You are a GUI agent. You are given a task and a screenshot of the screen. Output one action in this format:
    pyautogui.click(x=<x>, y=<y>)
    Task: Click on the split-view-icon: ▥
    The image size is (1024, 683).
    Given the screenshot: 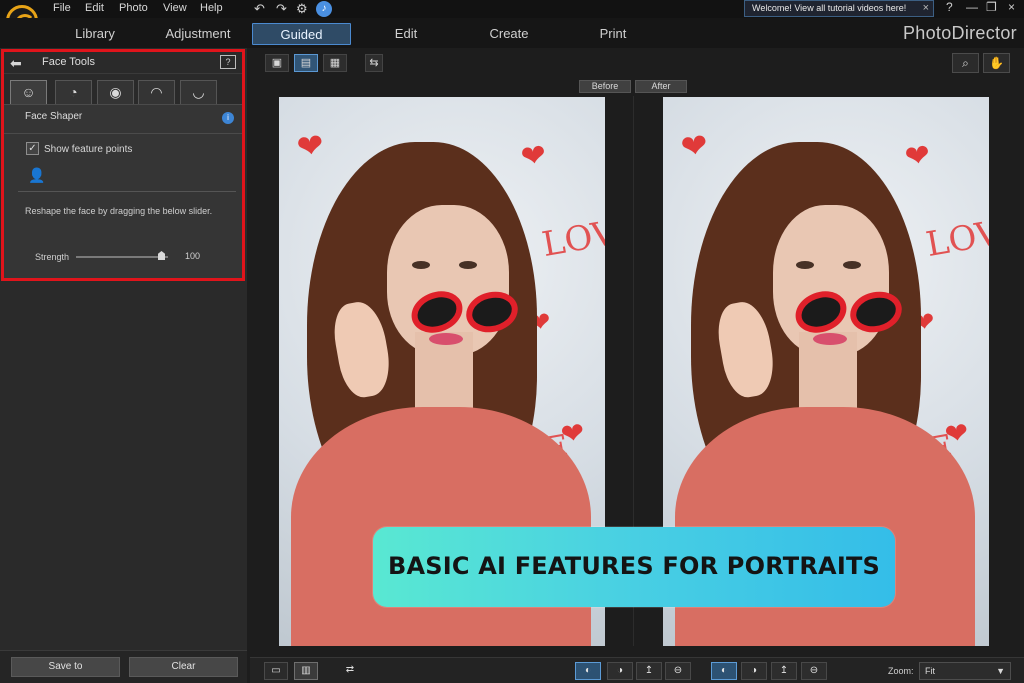 What is the action you would take?
    pyautogui.click(x=306, y=671)
    